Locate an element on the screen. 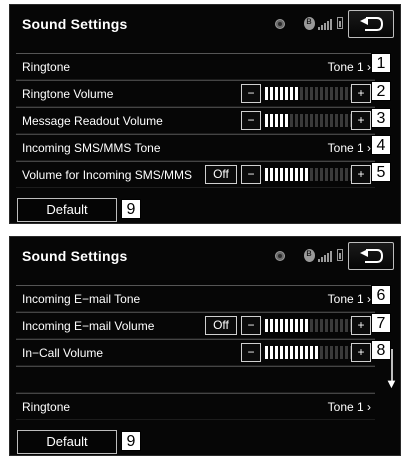 The image size is (407, 458). row-message-readout-volume: Message Readout Volume − + is located at coordinates (195, 120).